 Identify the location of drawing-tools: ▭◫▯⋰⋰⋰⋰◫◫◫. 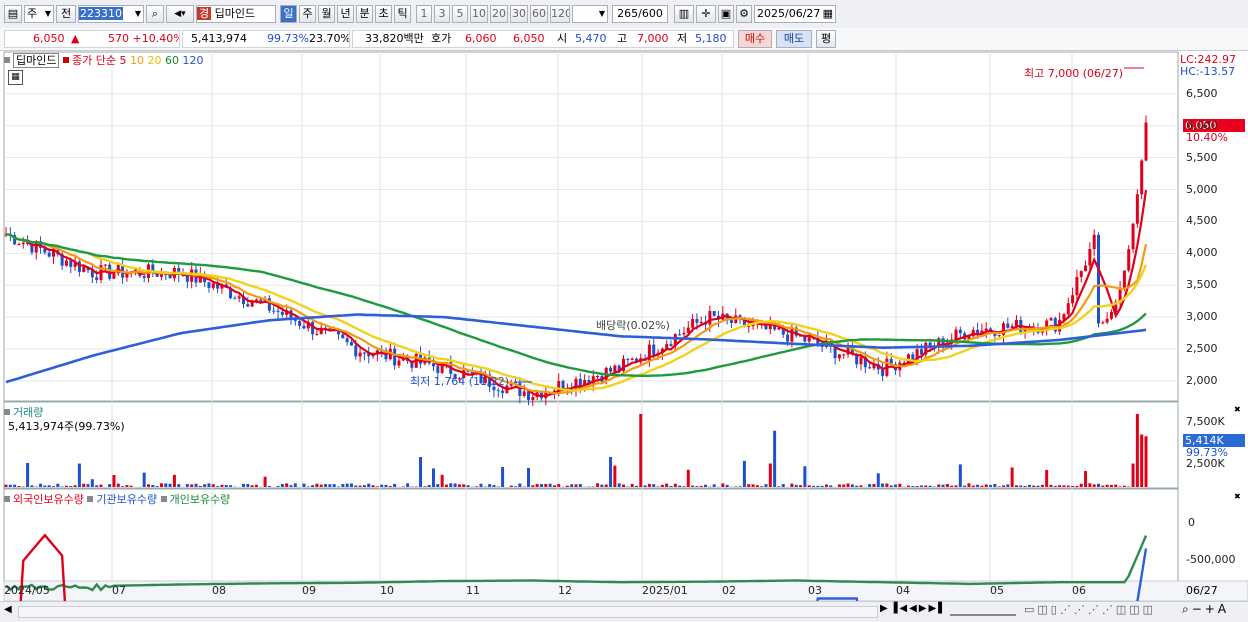
(1090, 609).